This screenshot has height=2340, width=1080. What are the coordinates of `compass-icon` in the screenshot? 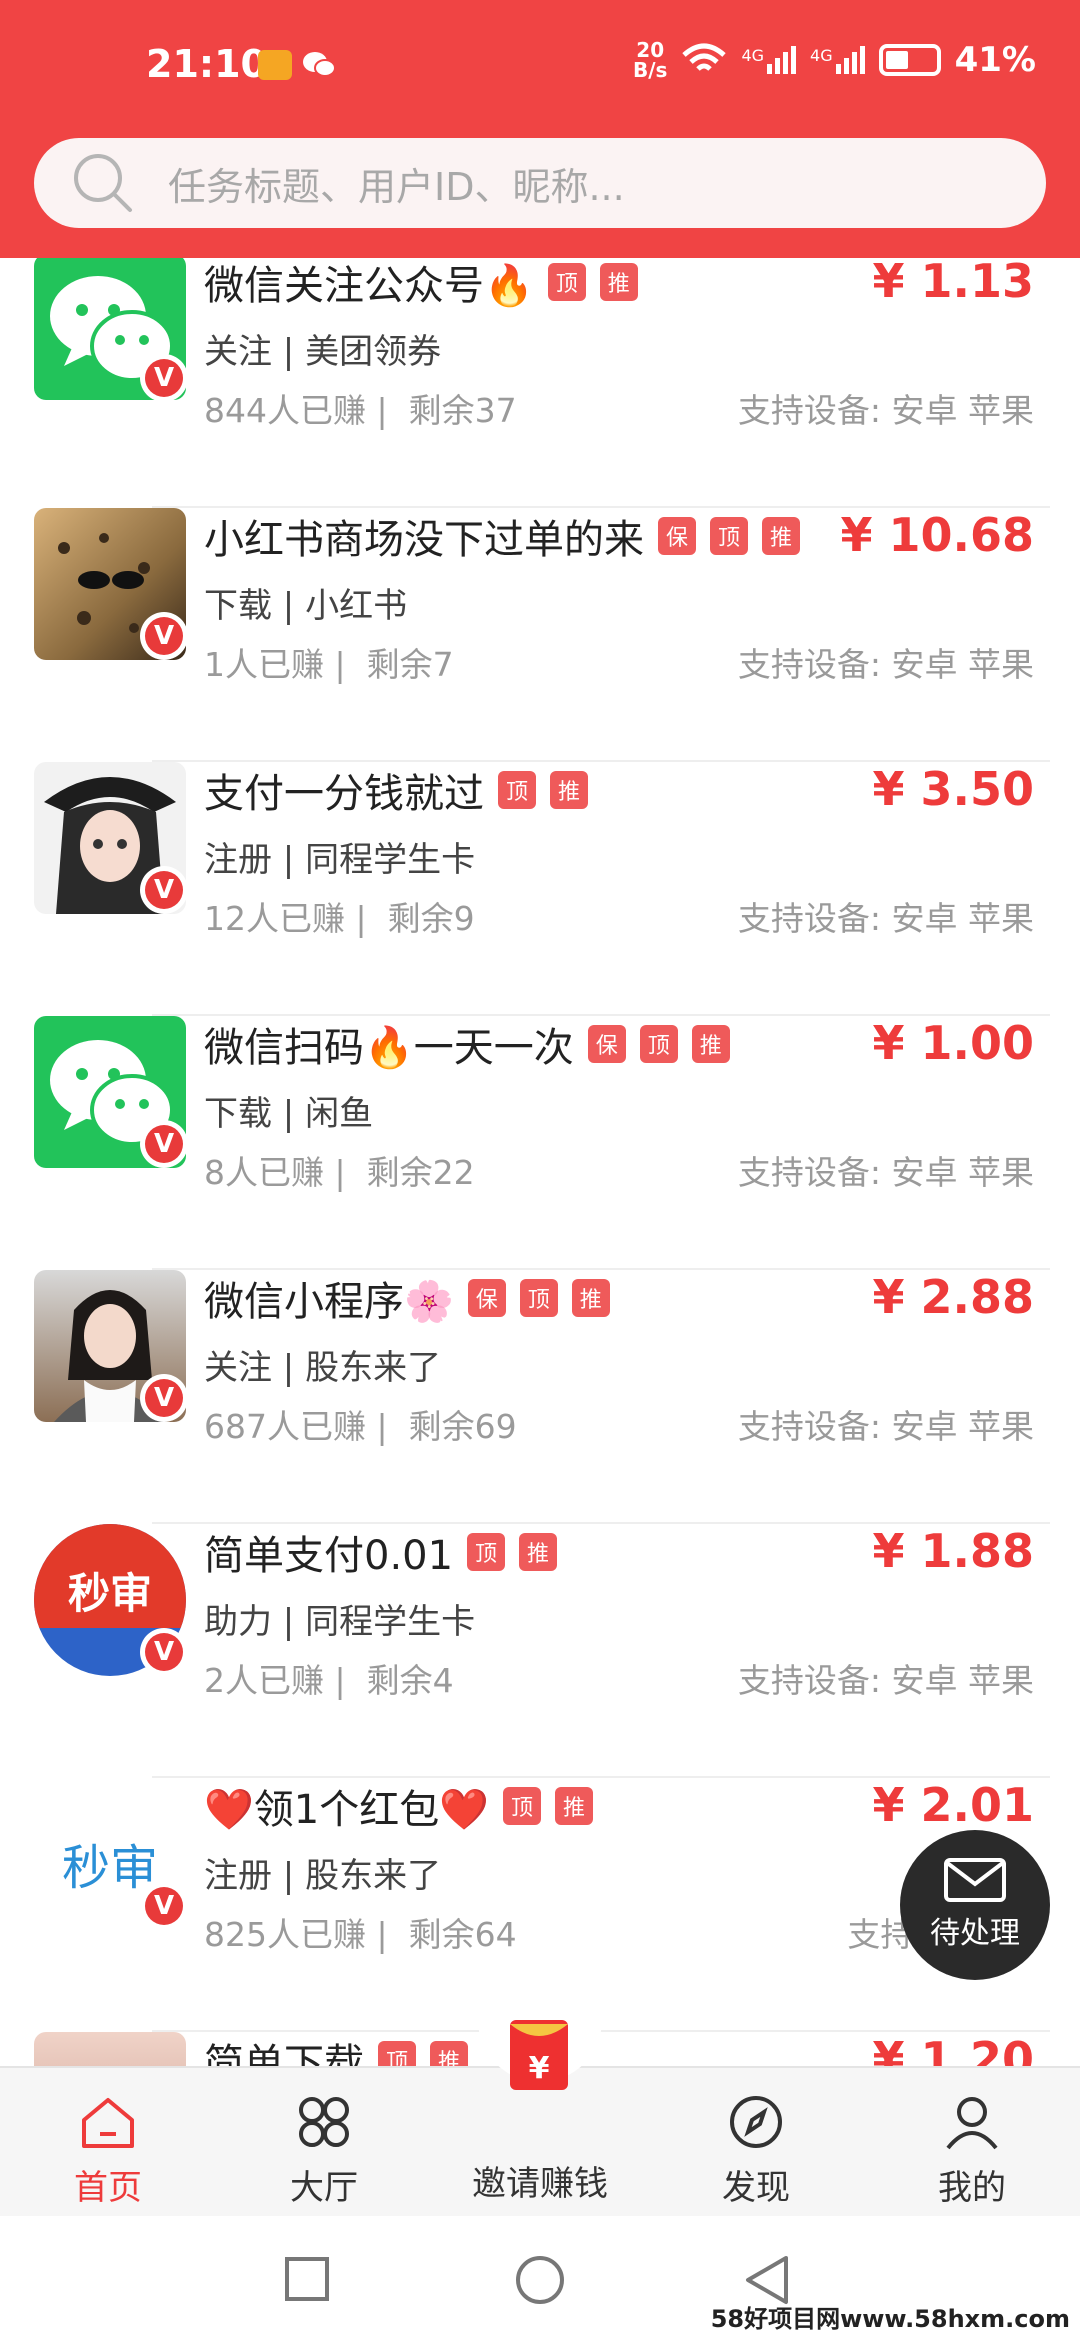 It's located at (756, 2122).